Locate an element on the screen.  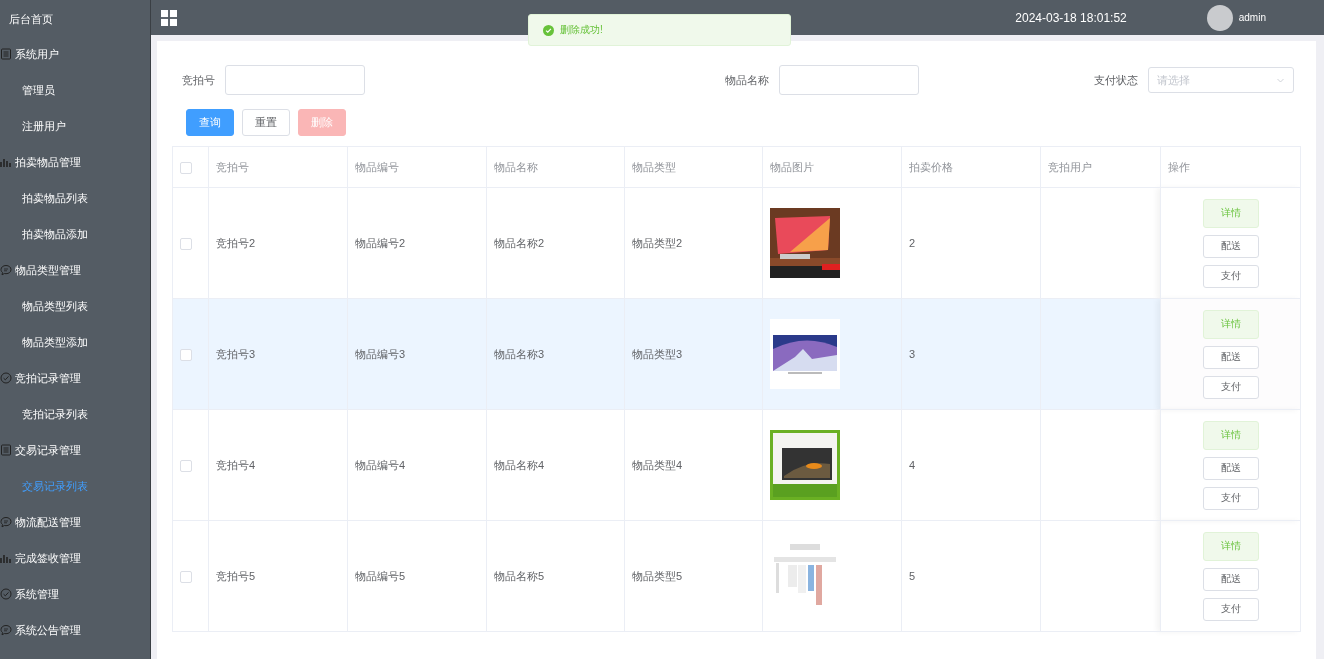
column-header: 拍卖价格 is located at coordinates (971, 167).